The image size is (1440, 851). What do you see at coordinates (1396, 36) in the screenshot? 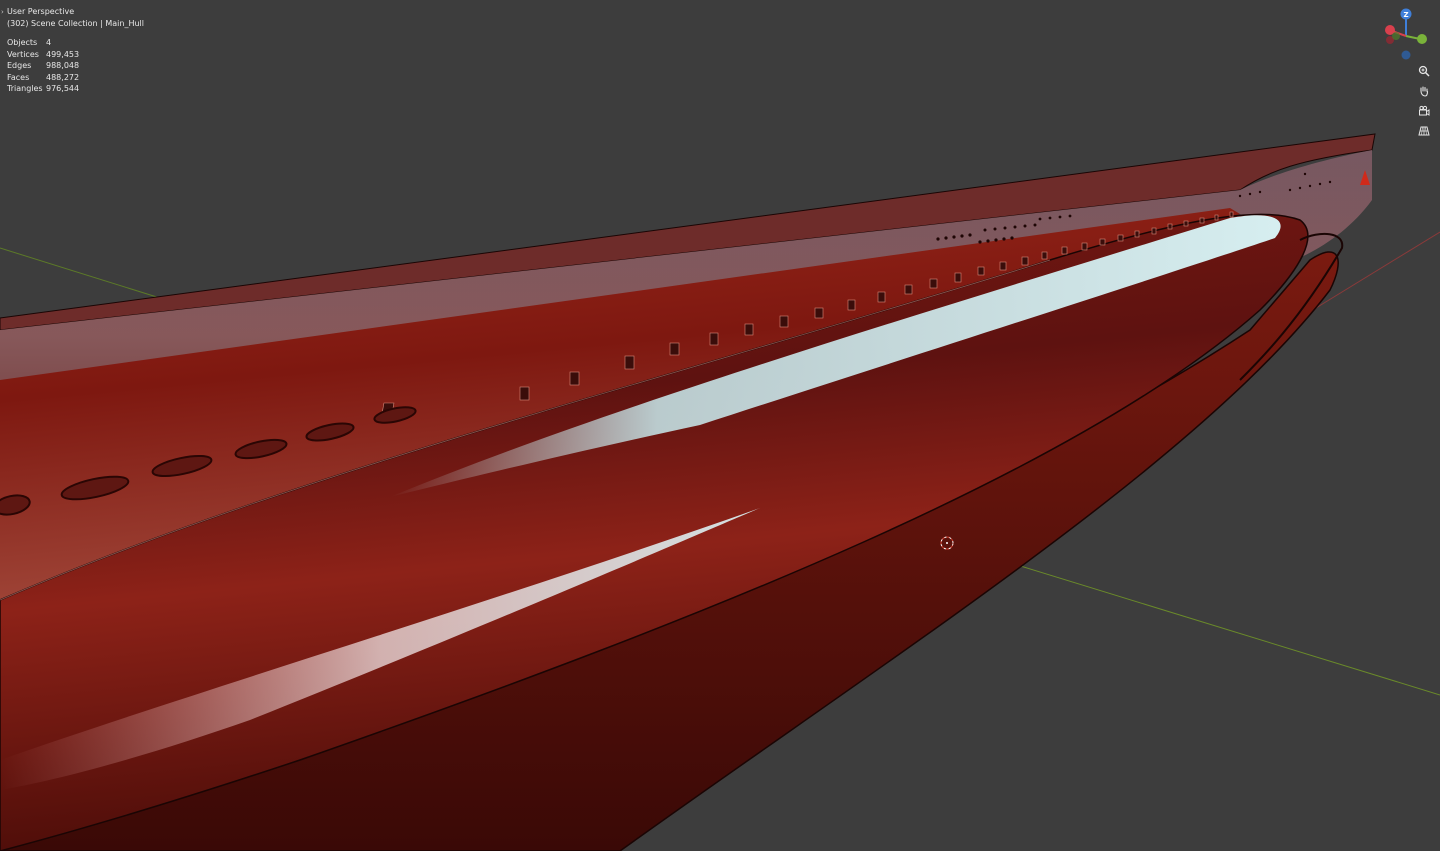
I see `gizmo-neg-y` at bounding box center [1396, 36].